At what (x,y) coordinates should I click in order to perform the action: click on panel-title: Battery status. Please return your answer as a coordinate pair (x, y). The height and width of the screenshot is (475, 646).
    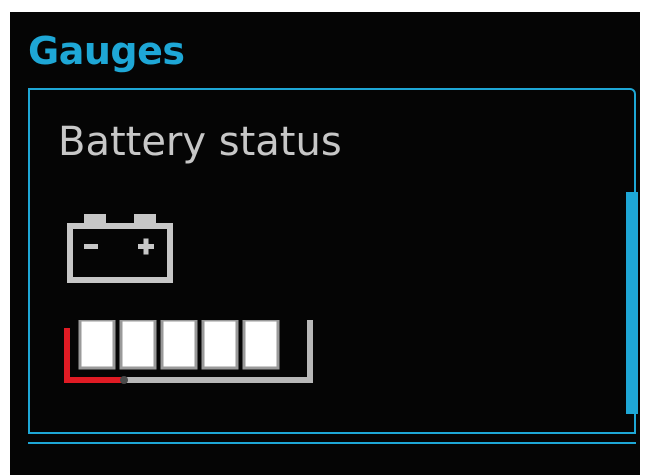
    Looking at the image, I should click on (200, 142).